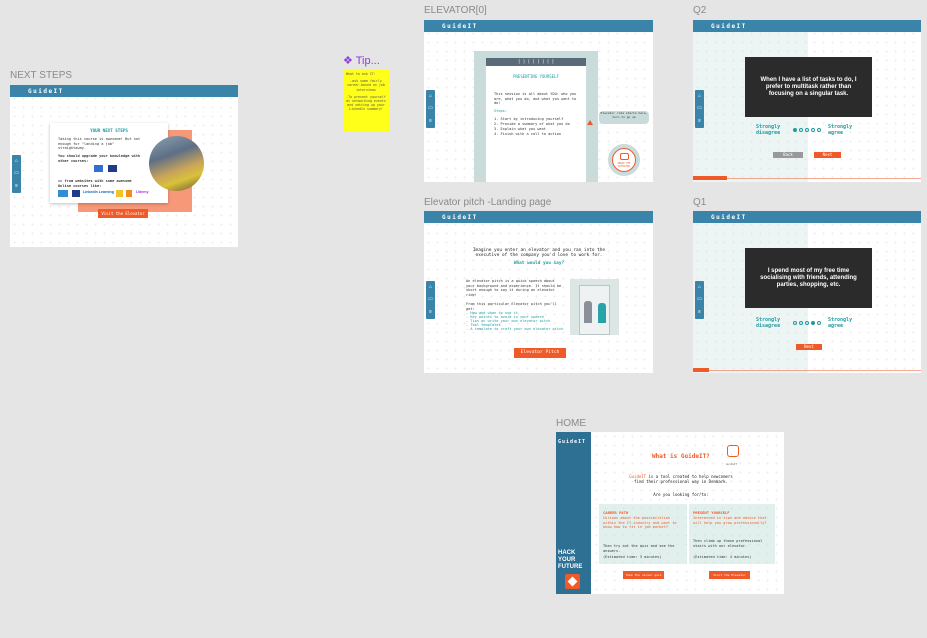 The height and width of the screenshot is (638, 927). I want to click on frame-label-landing: Elevator pitch -Landing page, so click(488, 202).